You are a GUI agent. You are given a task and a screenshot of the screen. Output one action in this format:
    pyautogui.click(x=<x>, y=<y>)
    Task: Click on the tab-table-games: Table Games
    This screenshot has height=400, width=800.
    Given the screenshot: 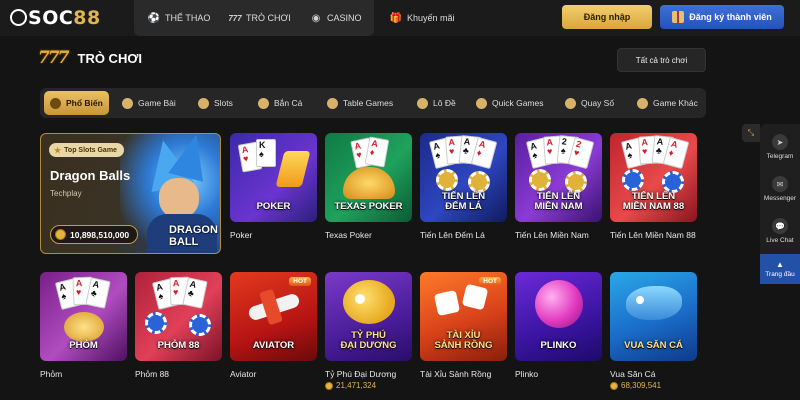 What is the action you would take?
    pyautogui.click(x=360, y=103)
    